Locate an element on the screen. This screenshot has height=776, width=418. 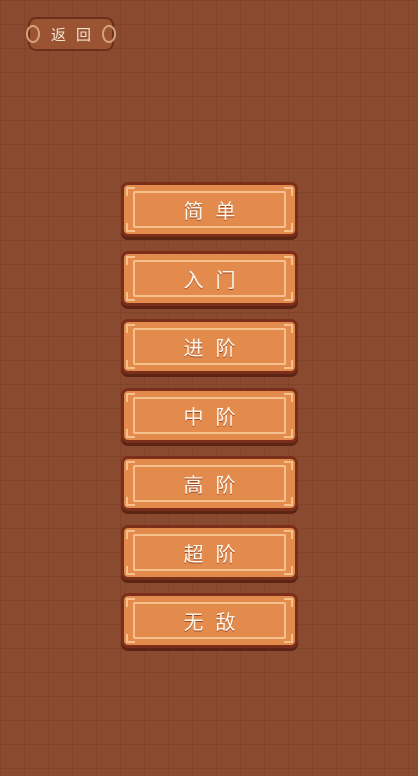
level-button-advanced: 进阶 is located at coordinates (209, 346).